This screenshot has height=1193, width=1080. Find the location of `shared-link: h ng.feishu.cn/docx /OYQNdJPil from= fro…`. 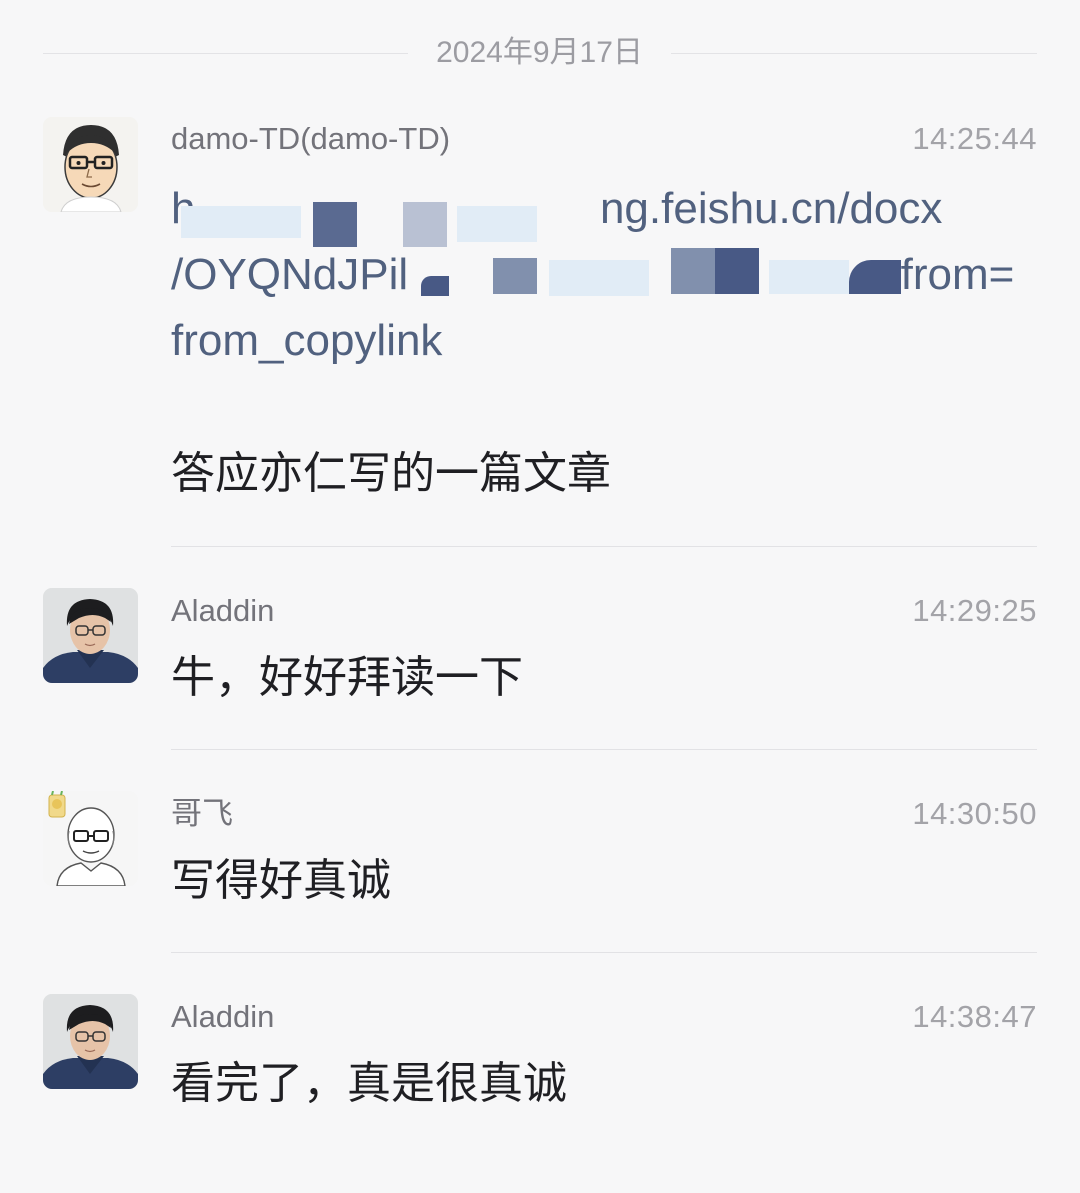

shared-link: h ng.feishu.cn/docx /OYQNdJPil from= fro… is located at coordinates (604, 276).